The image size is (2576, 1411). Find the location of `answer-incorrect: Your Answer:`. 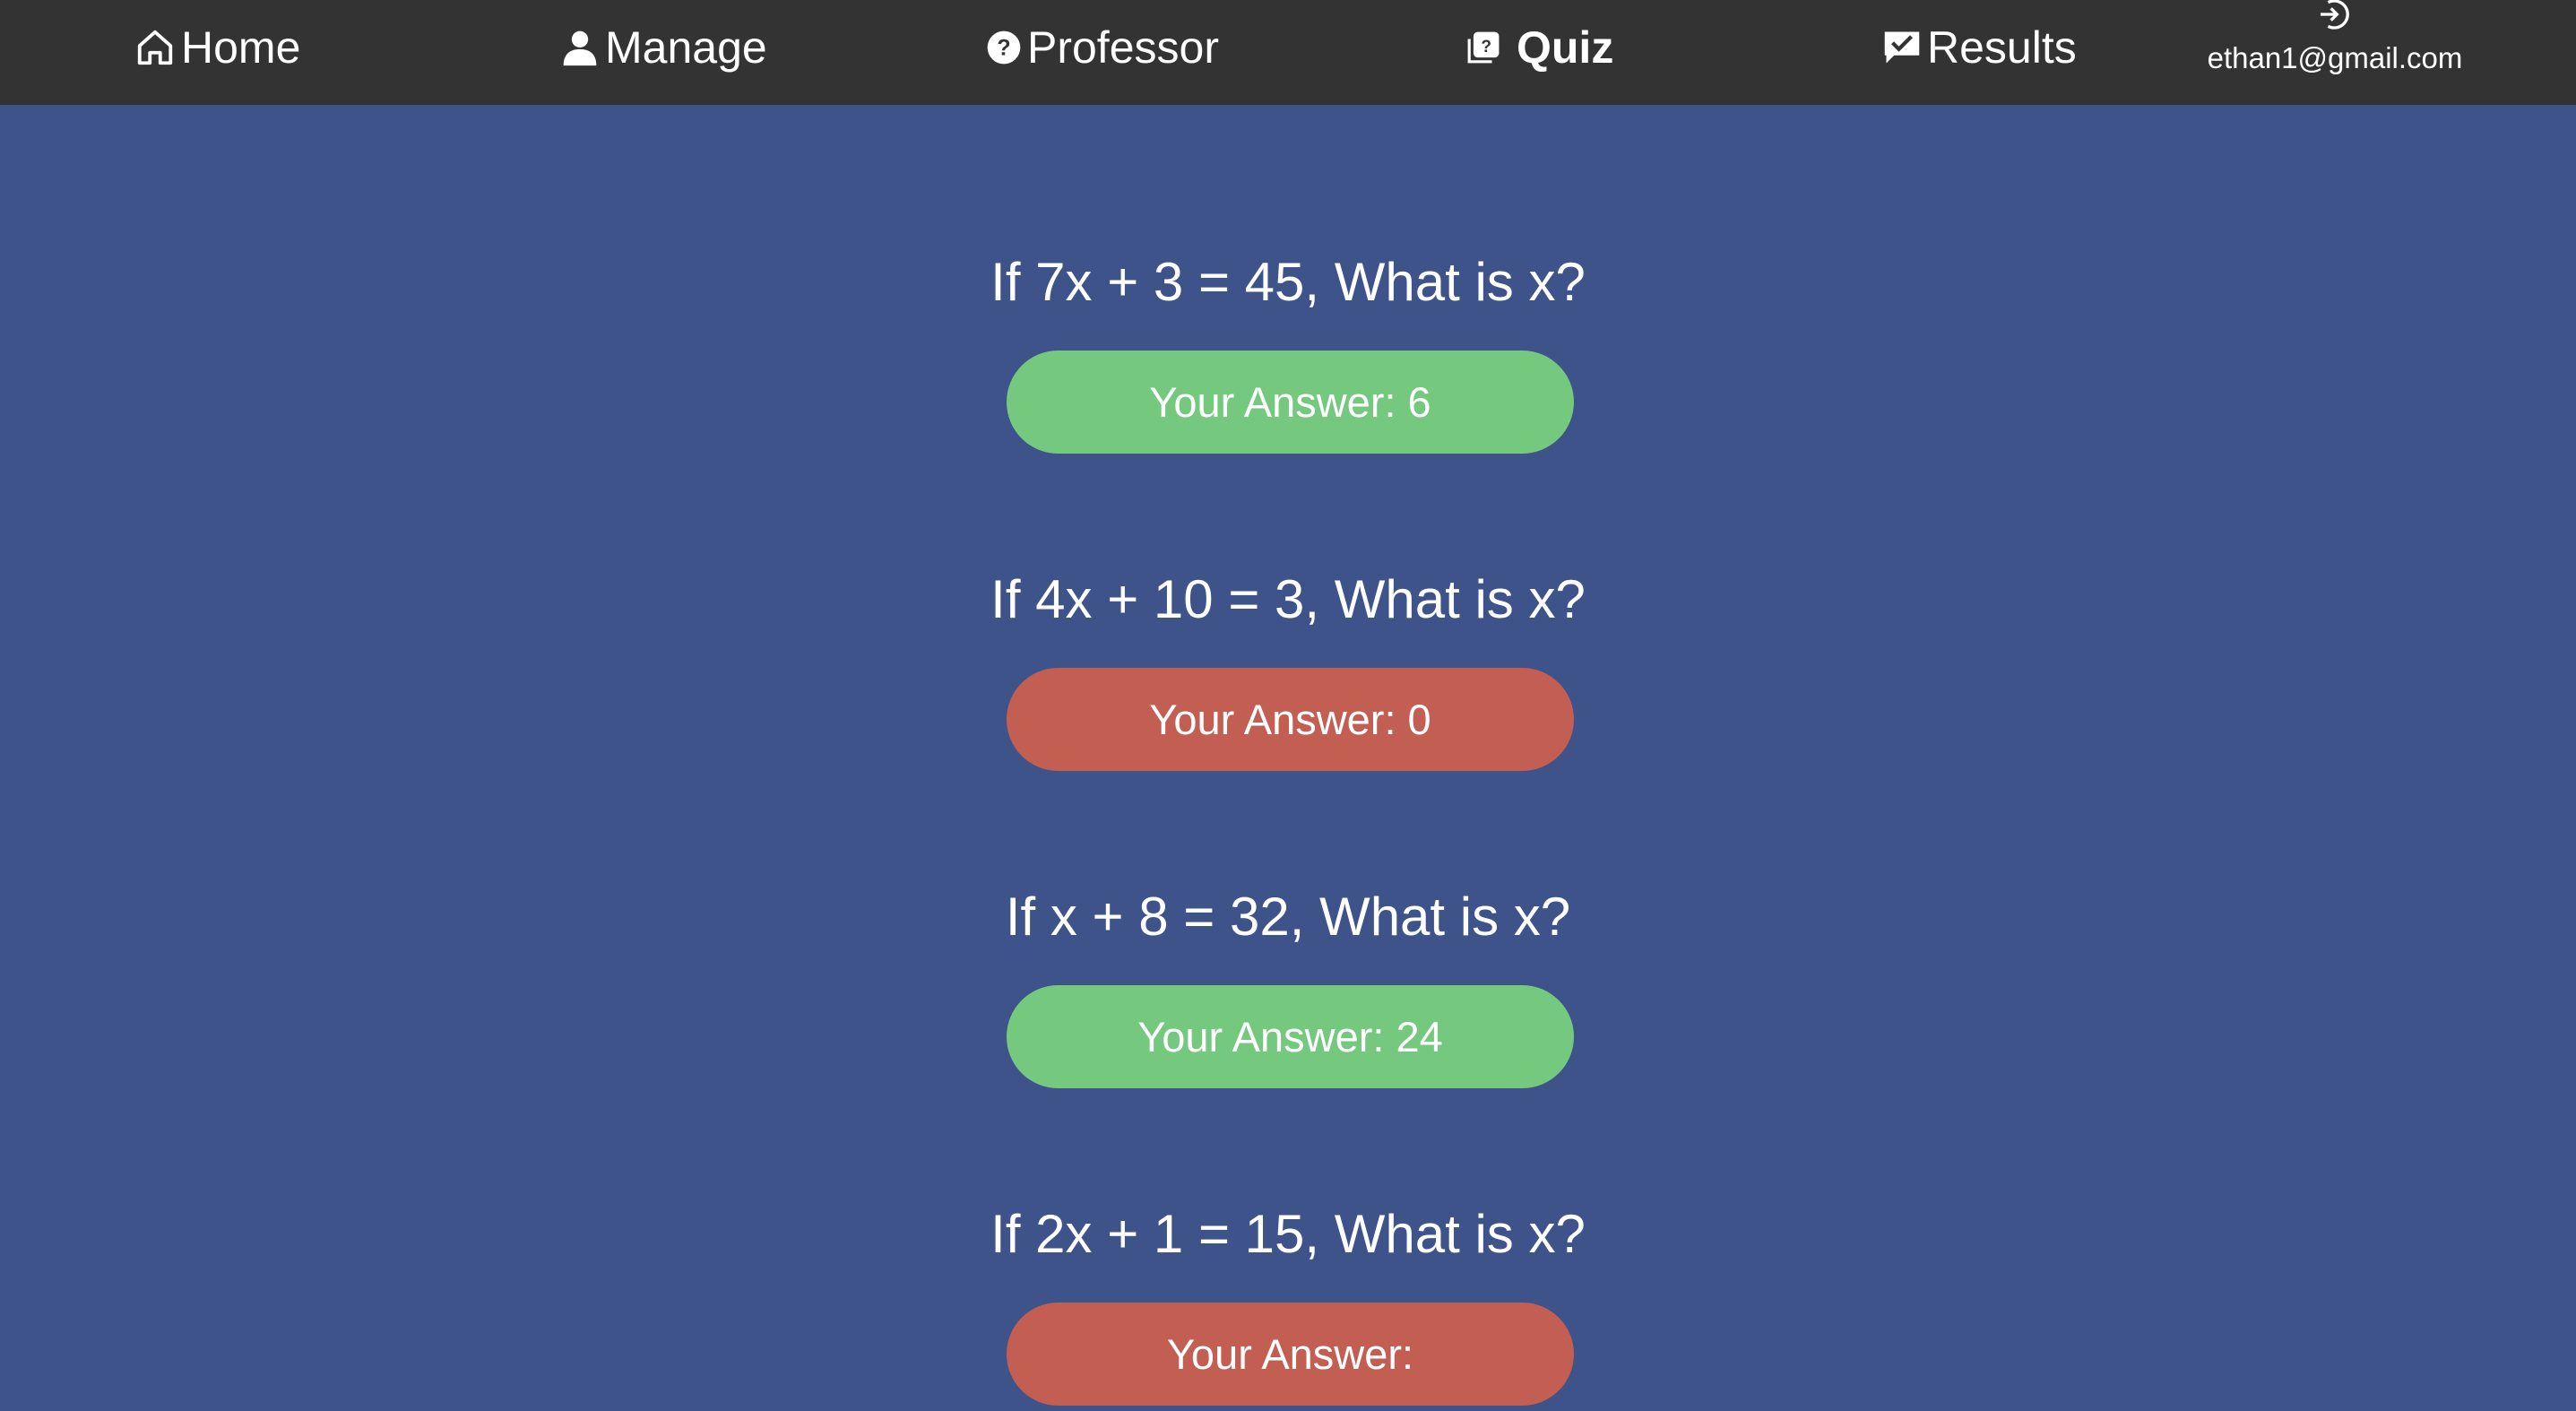

answer-incorrect: Your Answer: is located at coordinates (1290, 1354).